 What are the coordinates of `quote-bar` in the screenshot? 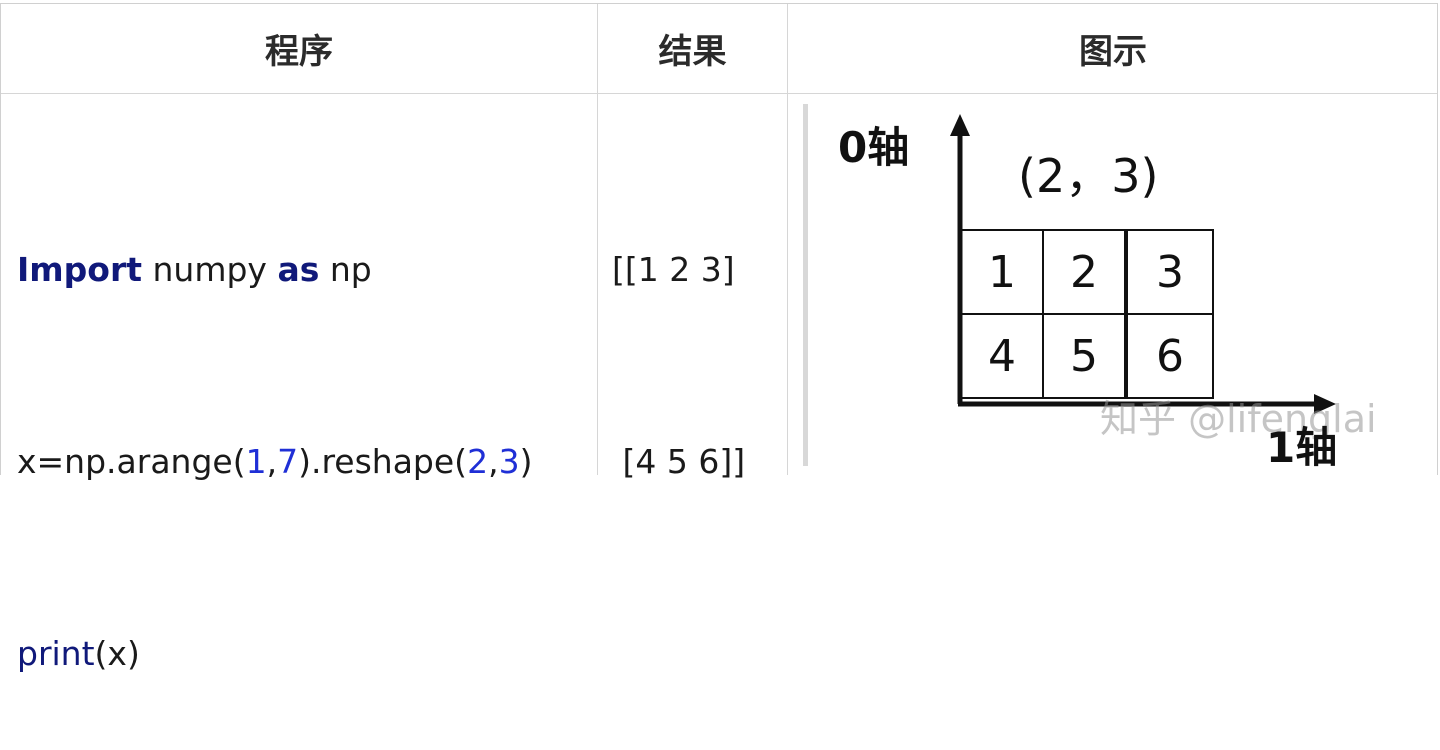 It's located at (805, 285).